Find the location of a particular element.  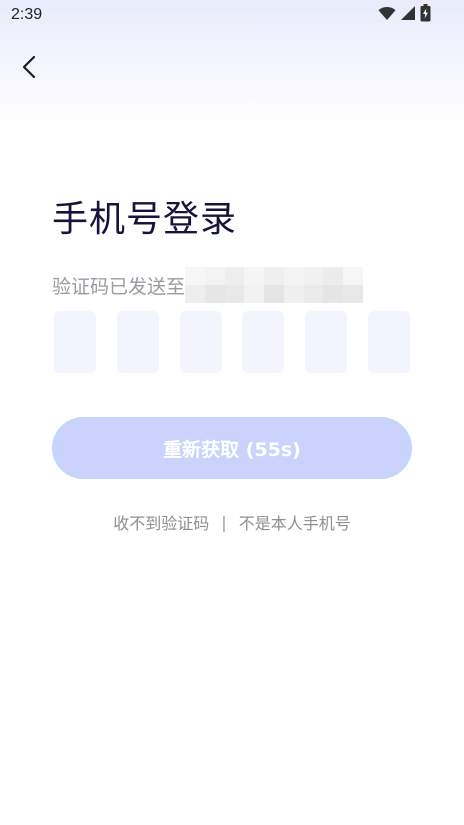

resend-code-button: 重新获取 (55s) is located at coordinates (232, 448).